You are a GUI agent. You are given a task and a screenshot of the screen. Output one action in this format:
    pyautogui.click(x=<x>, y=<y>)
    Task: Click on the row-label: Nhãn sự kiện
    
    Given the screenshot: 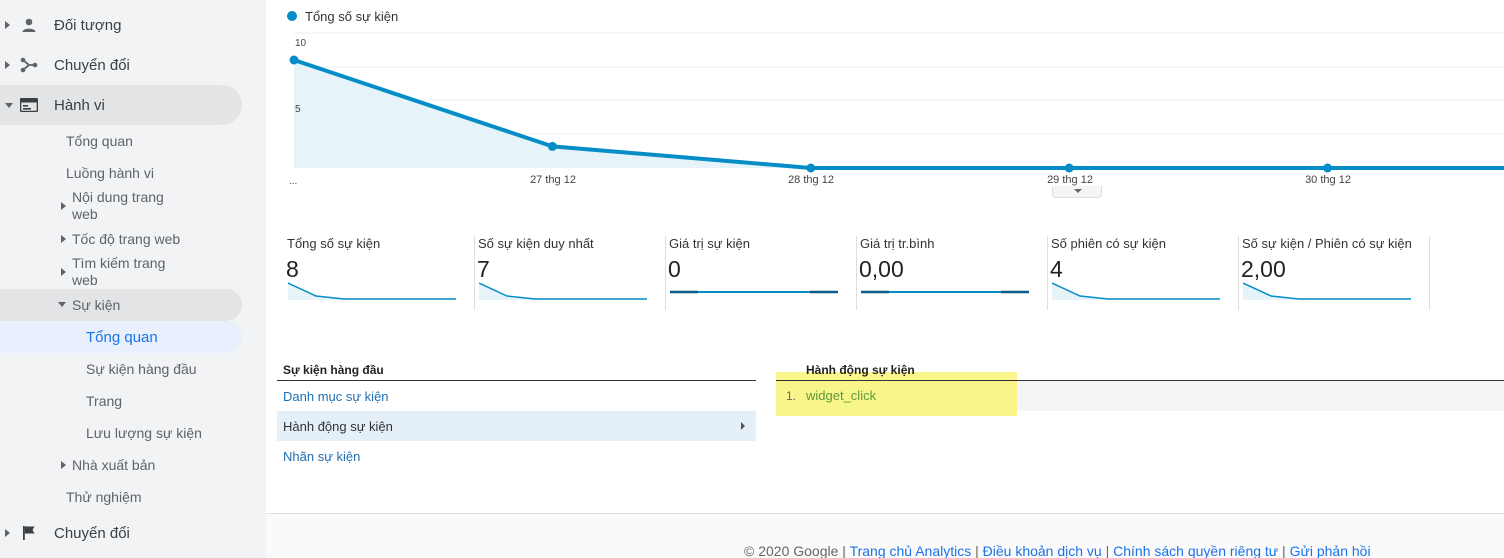 What is the action you would take?
    pyautogui.click(x=322, y=456)
    